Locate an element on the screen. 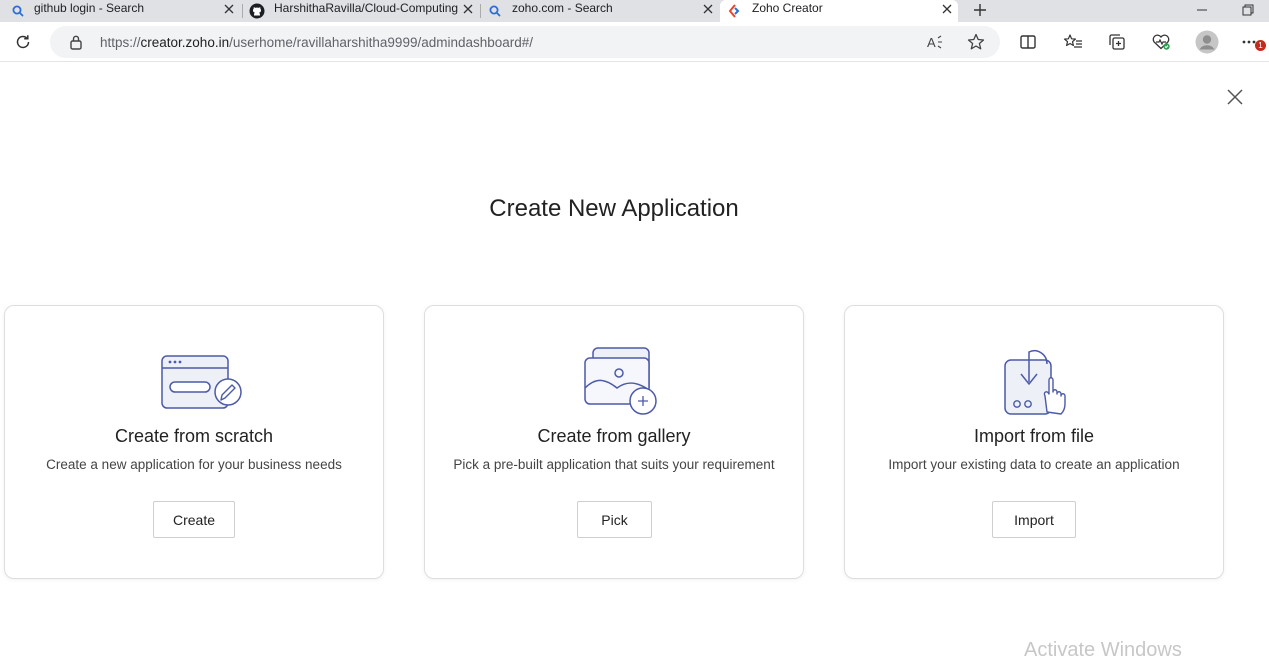 Image resolution: width=1269 pixels, height=662 pixels. tab-title: github login - Search is located at coordinates (89, 8).